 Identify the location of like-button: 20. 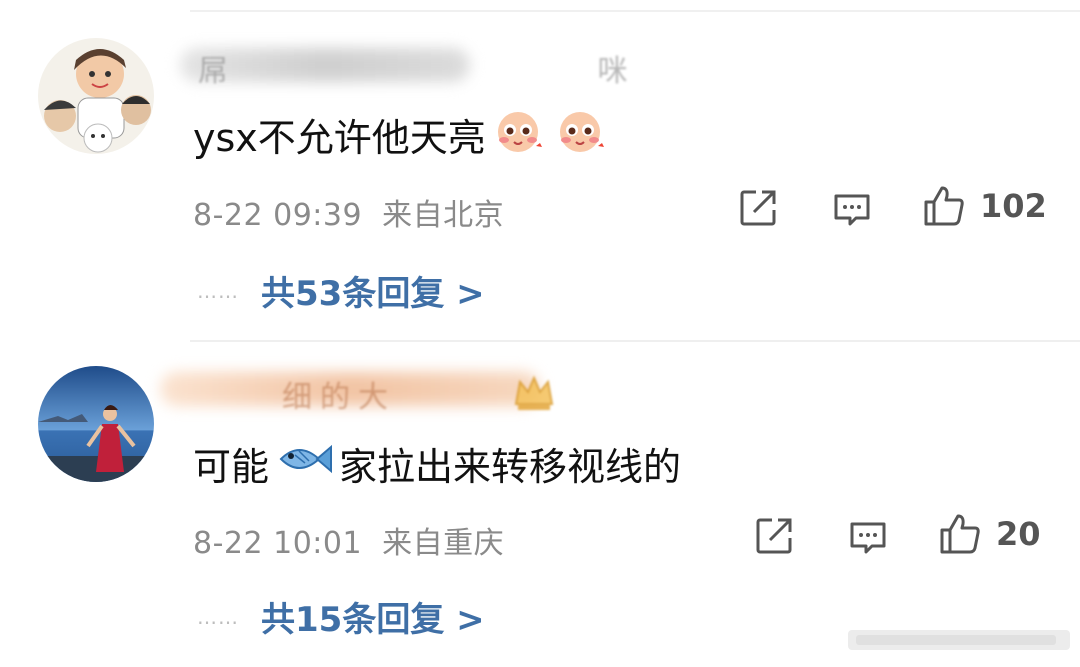
(989, 534).